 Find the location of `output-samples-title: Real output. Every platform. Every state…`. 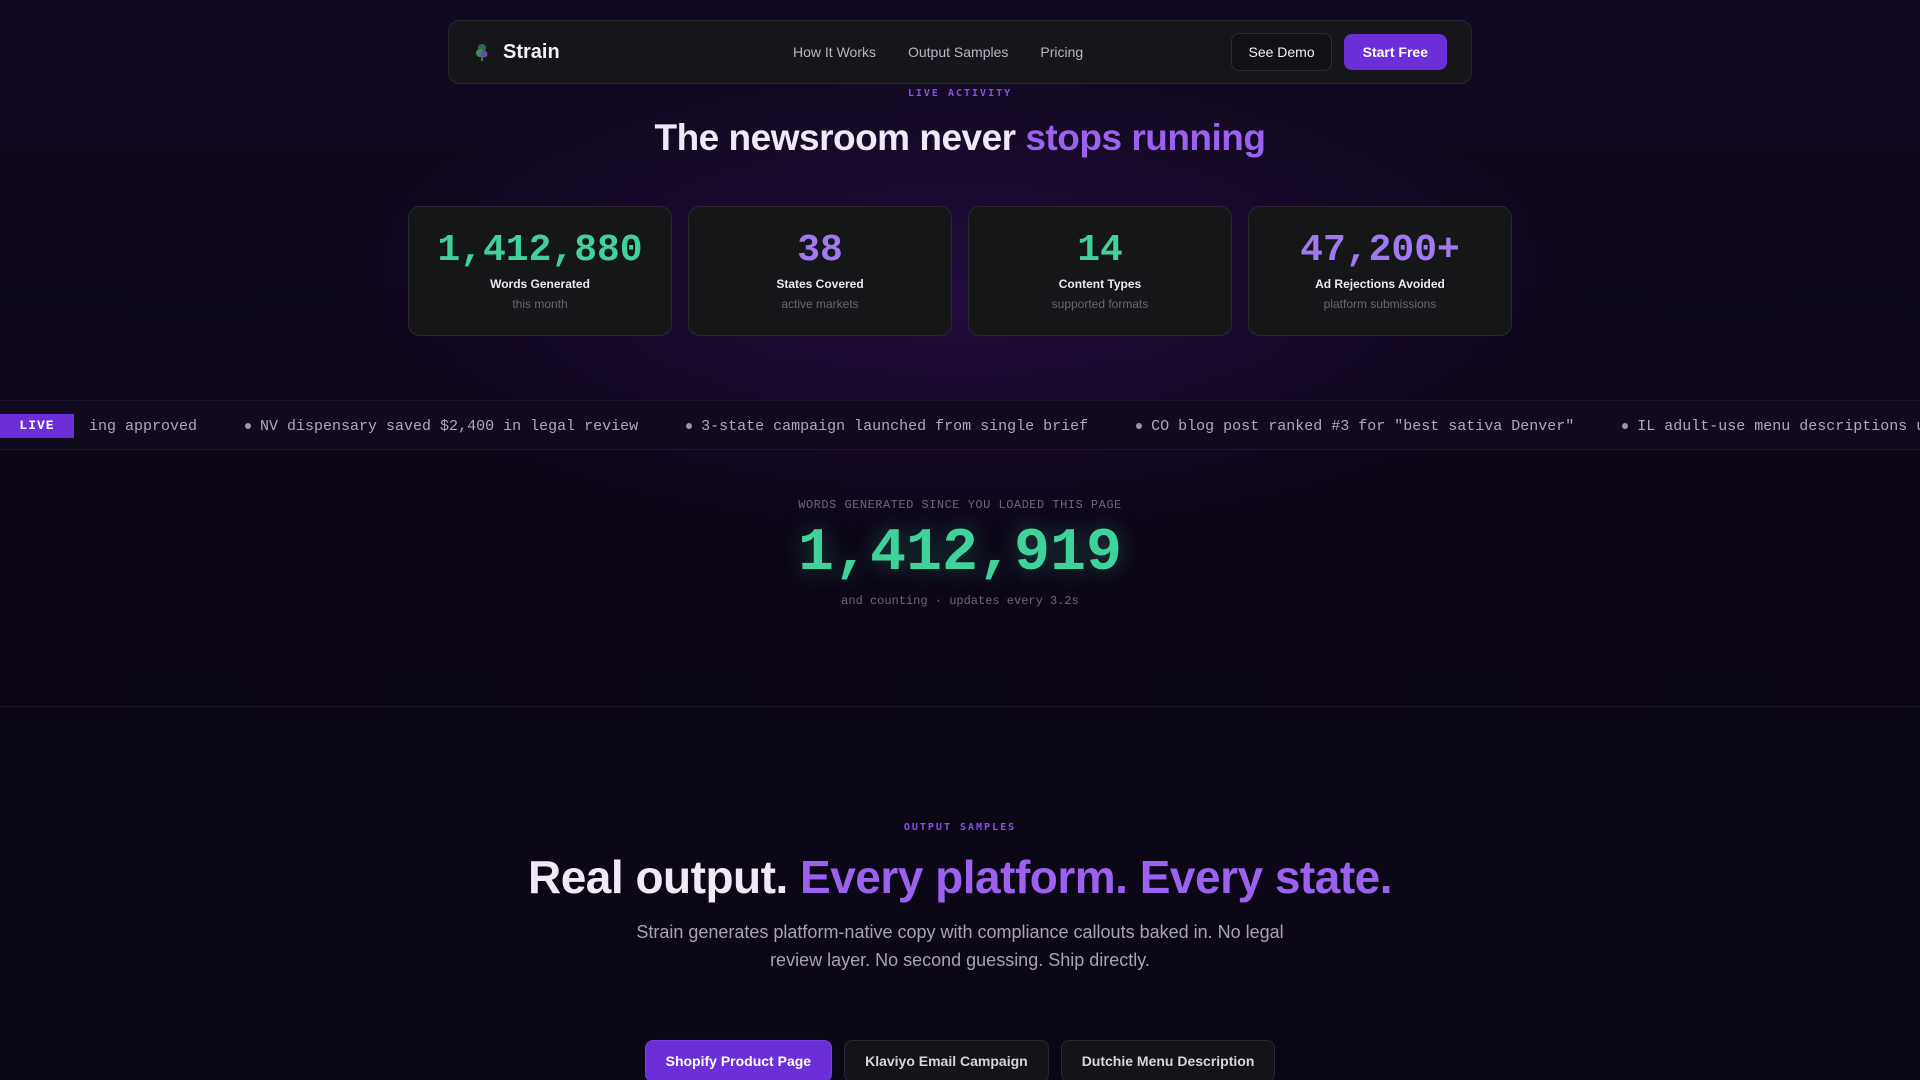

output-samples-title: Real output. Every platform. Every state… is located at coordinates (960, 877).